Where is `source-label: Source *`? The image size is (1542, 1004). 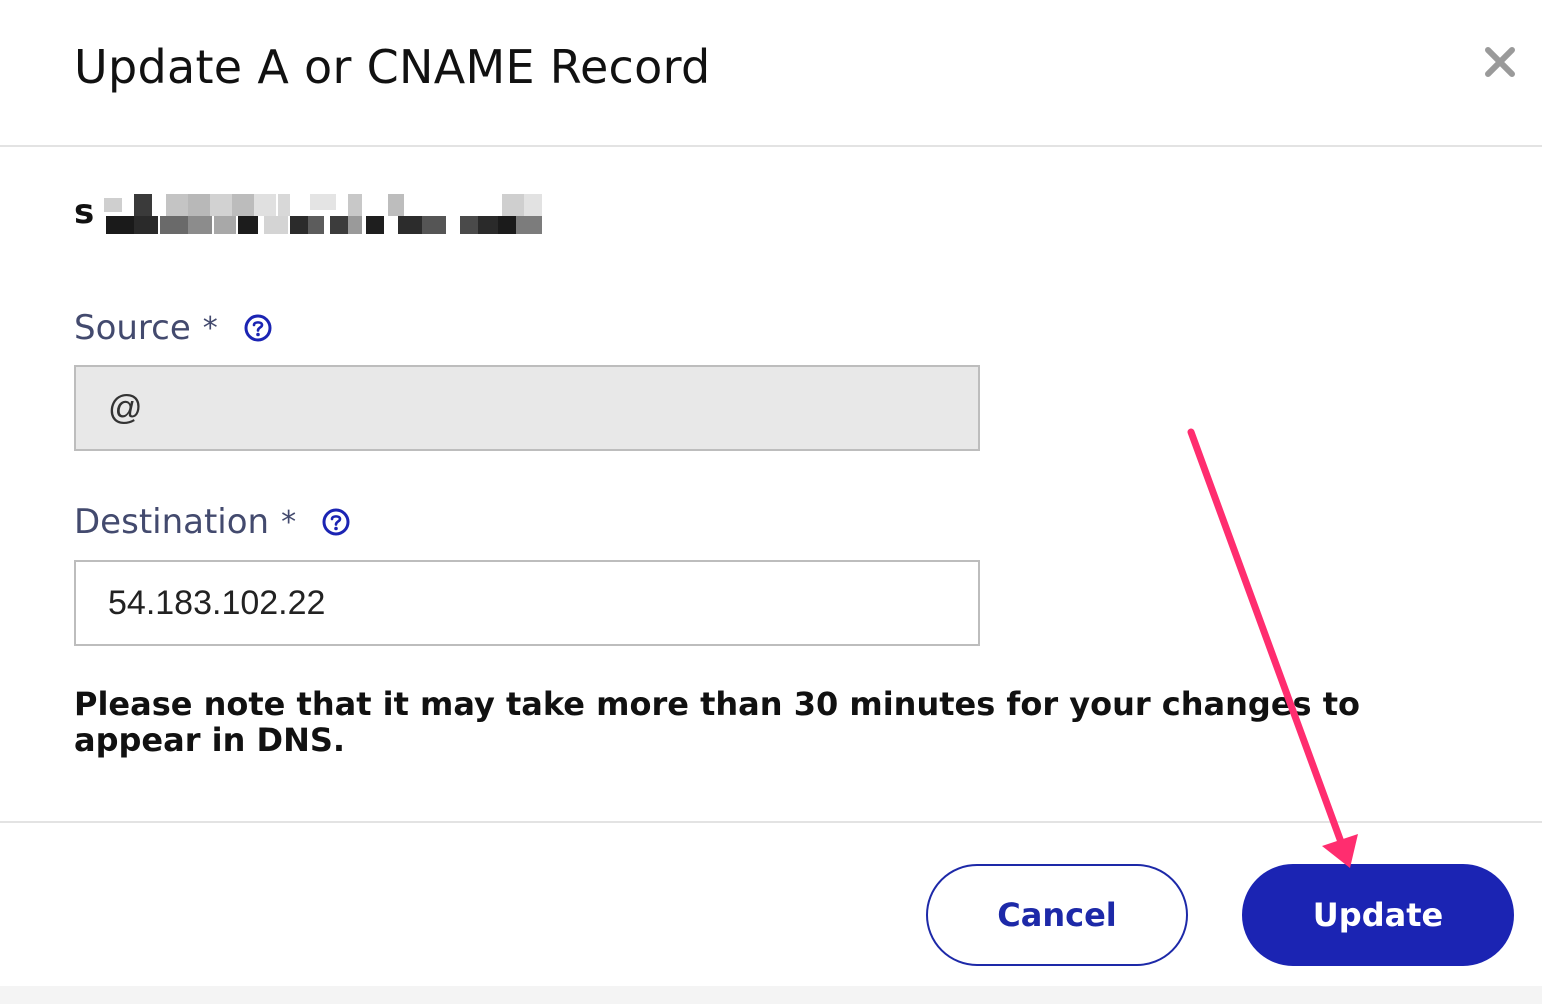
source-label: Source * is located at coordinates (173, 328).